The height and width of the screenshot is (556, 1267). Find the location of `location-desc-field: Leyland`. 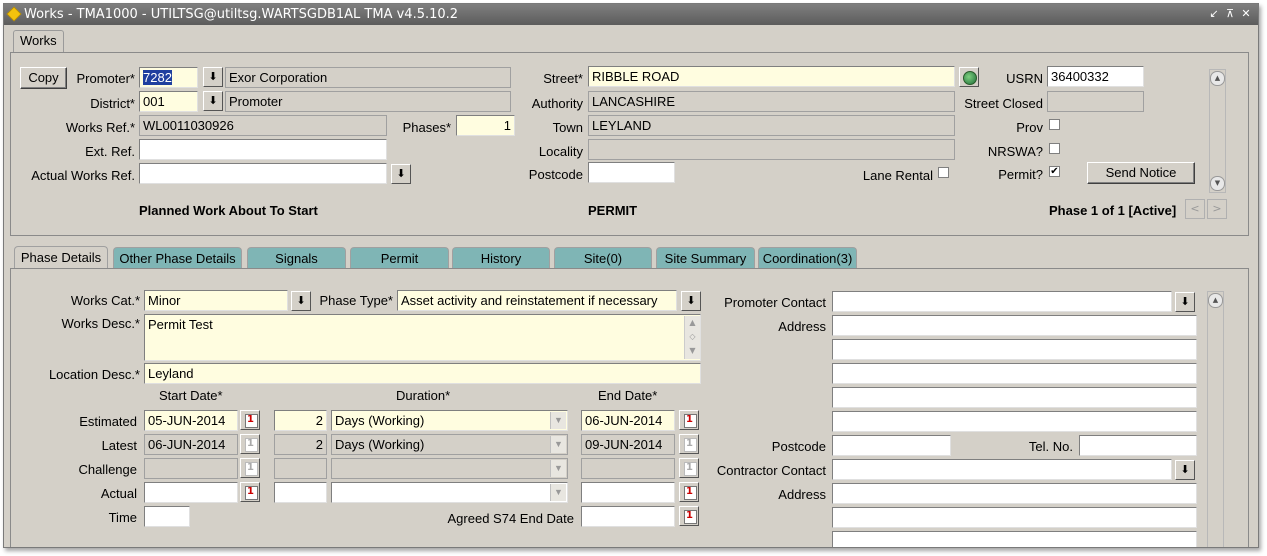

location-desc-field: Leyland is located at coordinates (422, 373).